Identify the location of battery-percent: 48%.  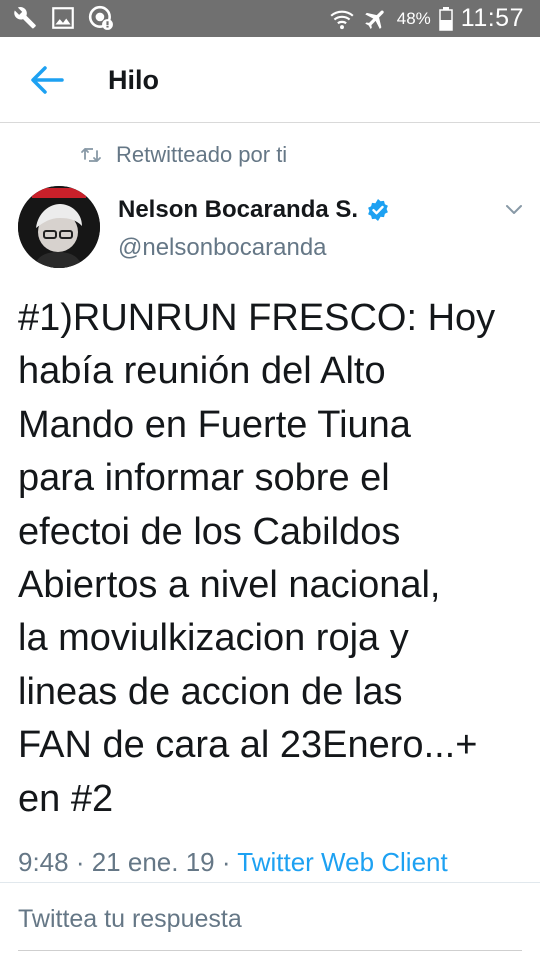
(413, 18).